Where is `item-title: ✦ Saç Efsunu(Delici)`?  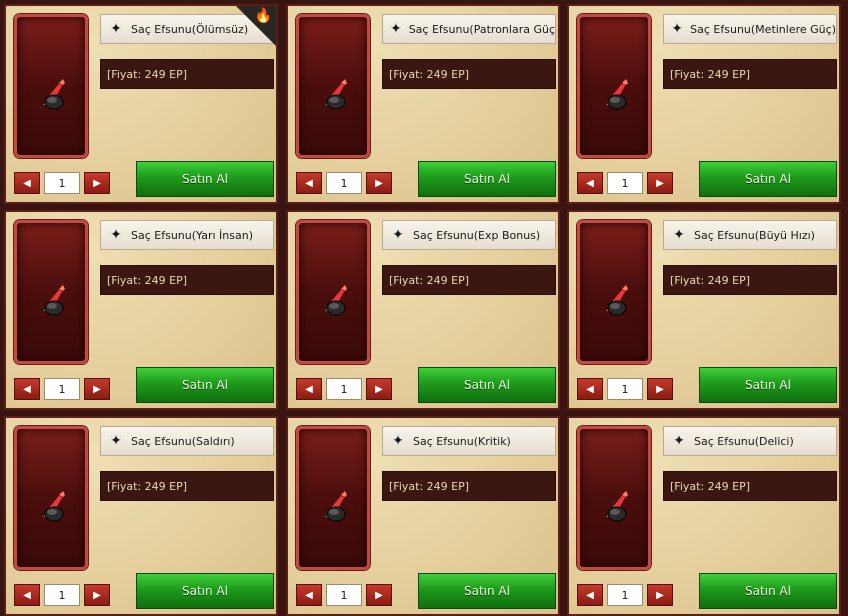 item-title: ✦ Saç Efsunu(Delici) is located at coordinates (750, 441).